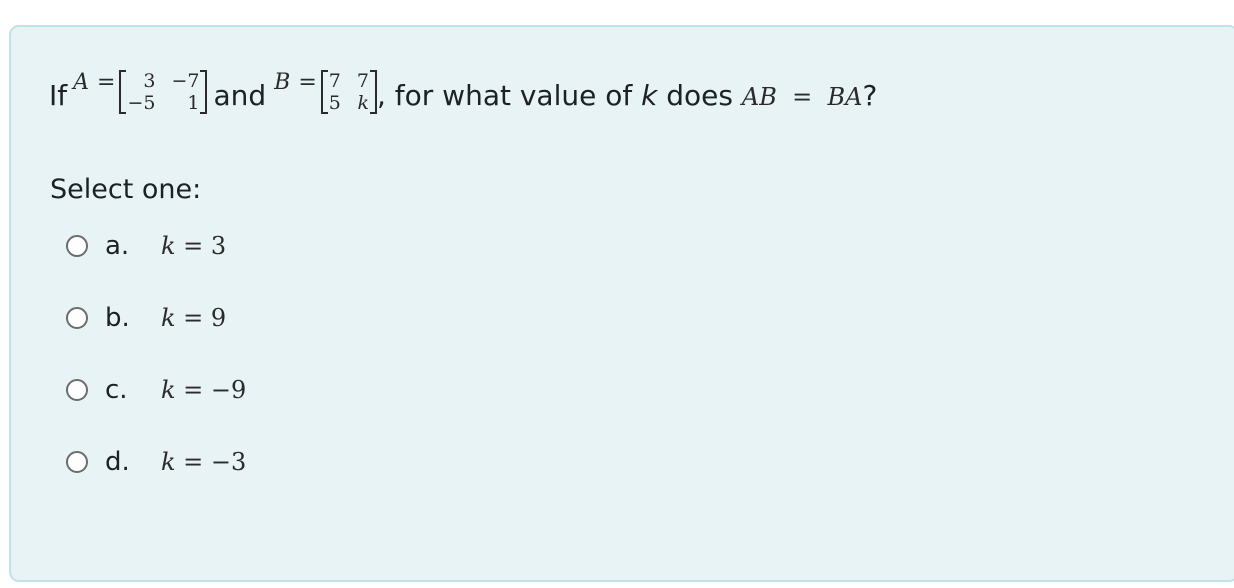 The image size is (1234, 588). What do you see at coordinates (149, 81) in the screenshot?
I see `matrix-a-cell: 3` at bounding box center [149, 81].